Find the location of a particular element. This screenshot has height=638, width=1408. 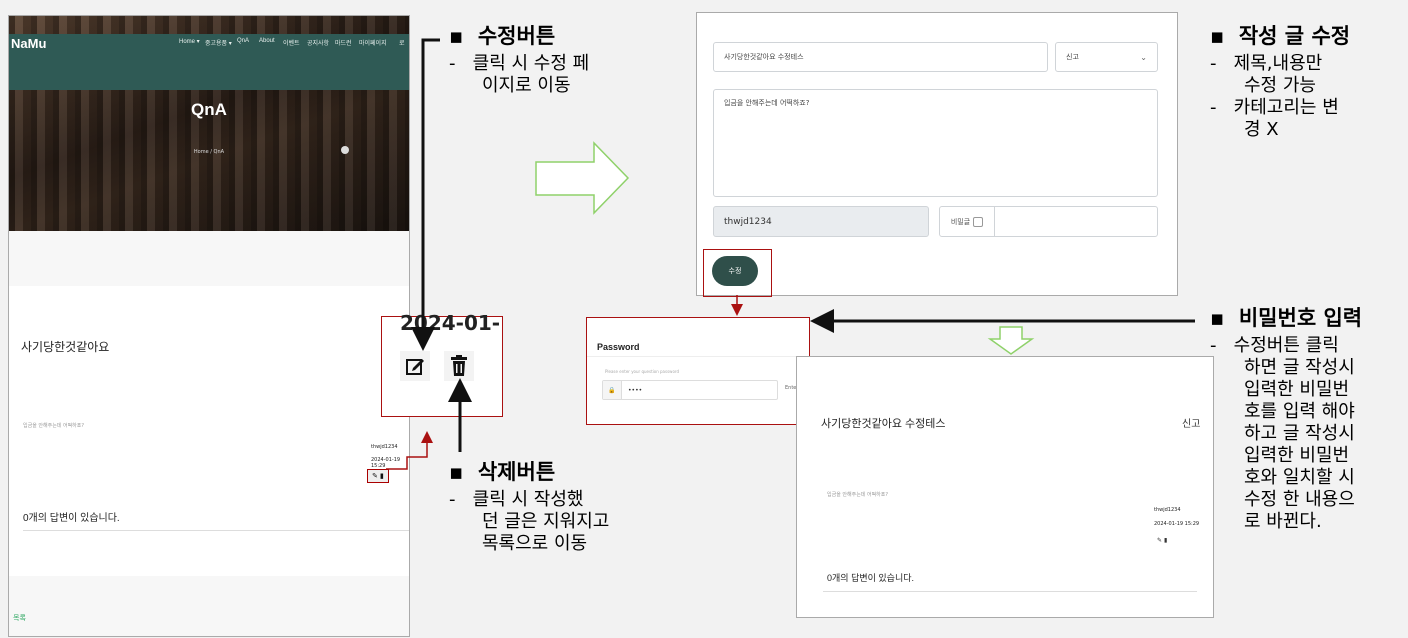

edit-connector is located at coordinates (425, 194).